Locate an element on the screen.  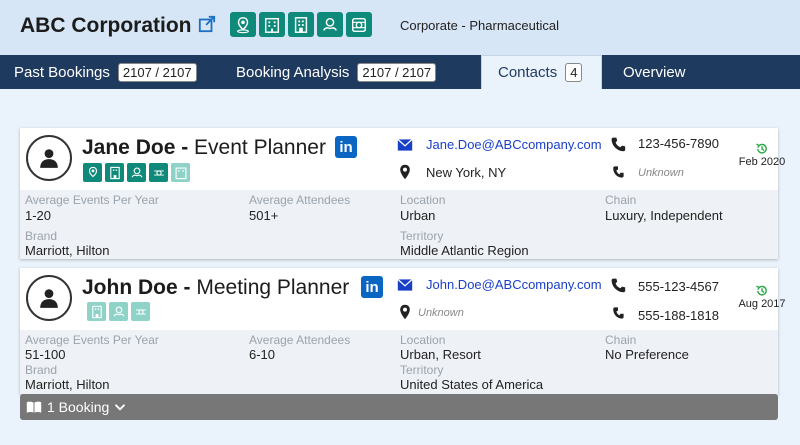
tab-contacts: Contacts 4 is located at coordinates (541, 72).